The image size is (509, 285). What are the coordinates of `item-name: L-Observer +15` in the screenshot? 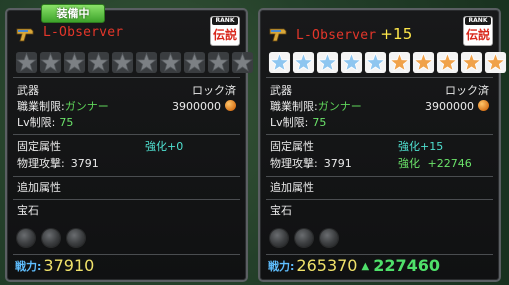 It's located at (354, 34).